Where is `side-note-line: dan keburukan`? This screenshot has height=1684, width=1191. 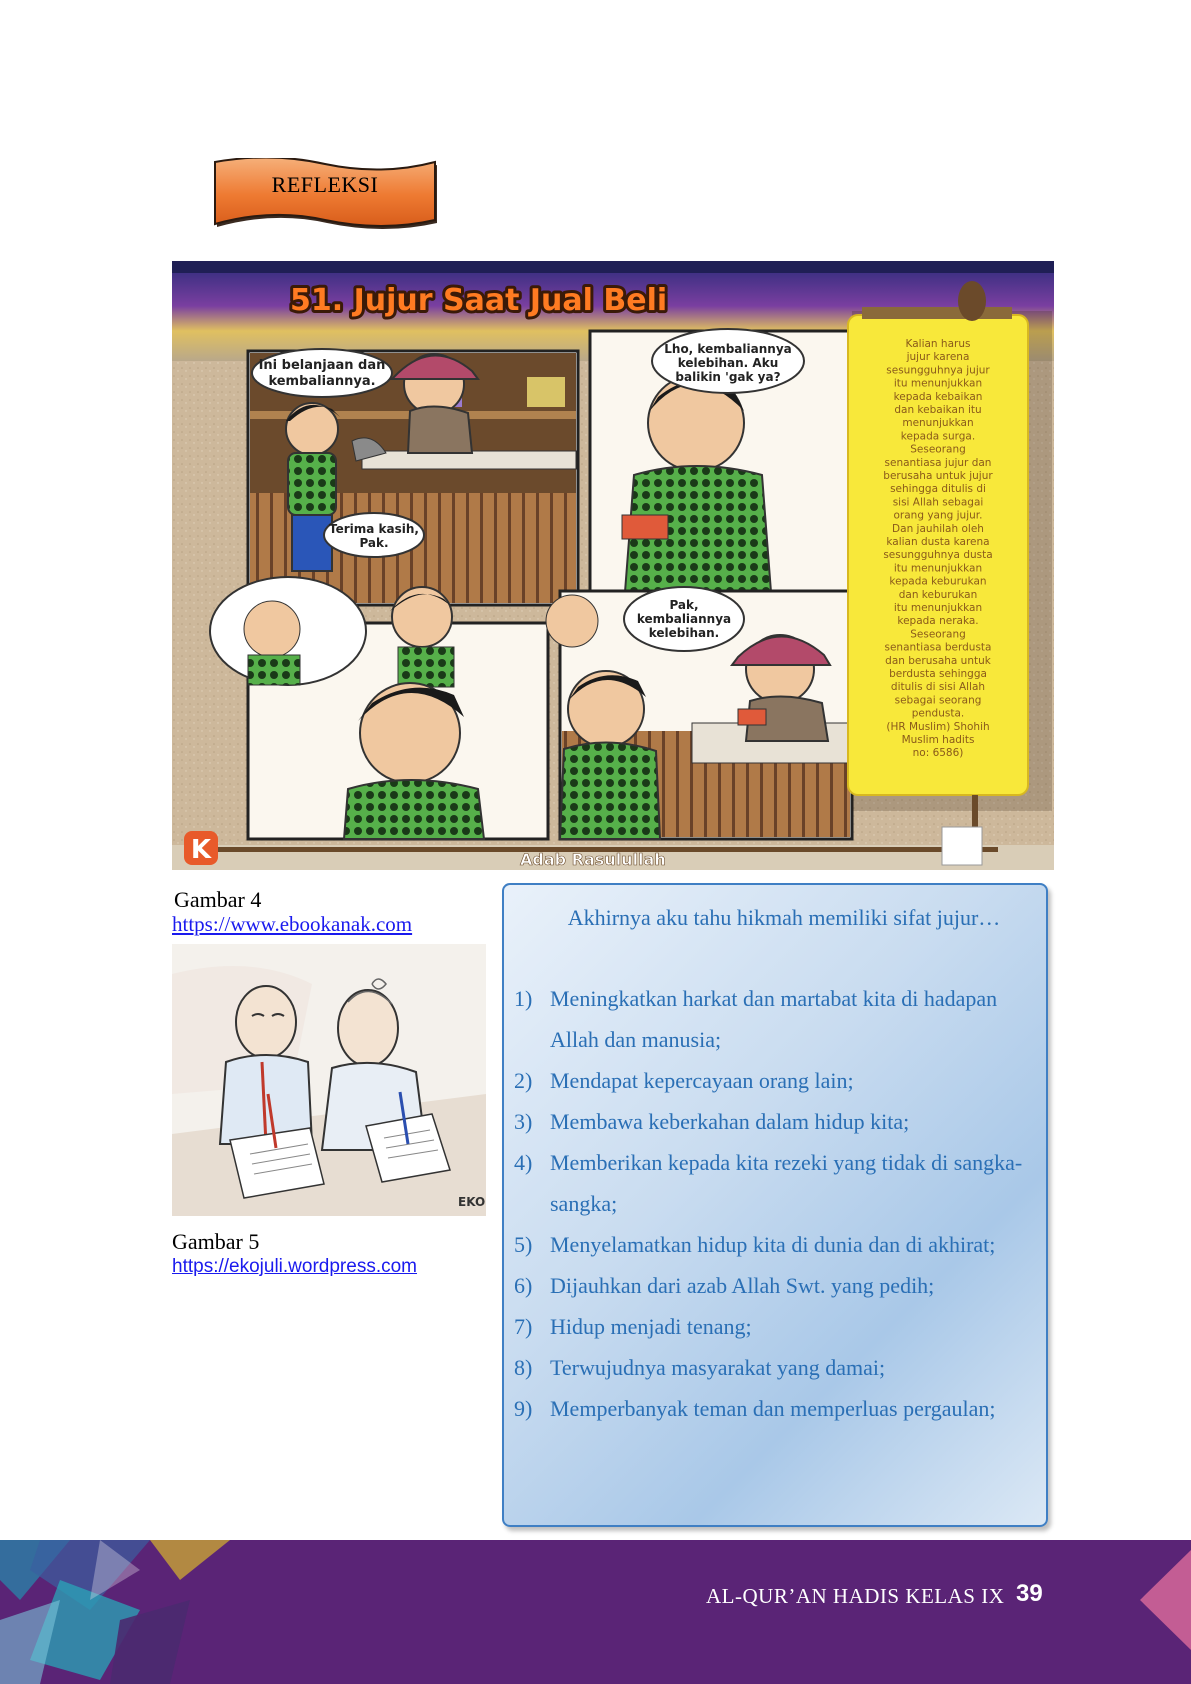 side-note-line: dan keburukan is located at coordinates (938, 595).